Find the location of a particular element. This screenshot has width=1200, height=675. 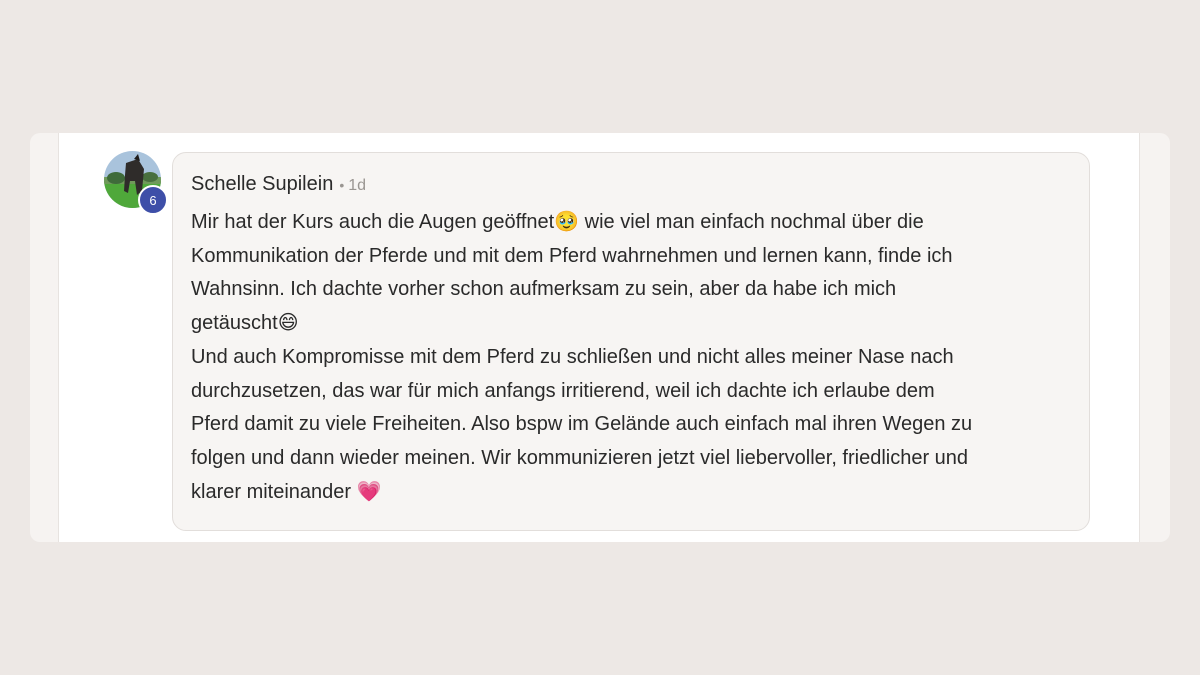

comment-header: Schelle Supilein • 1d is located at coordinates (278, 184).